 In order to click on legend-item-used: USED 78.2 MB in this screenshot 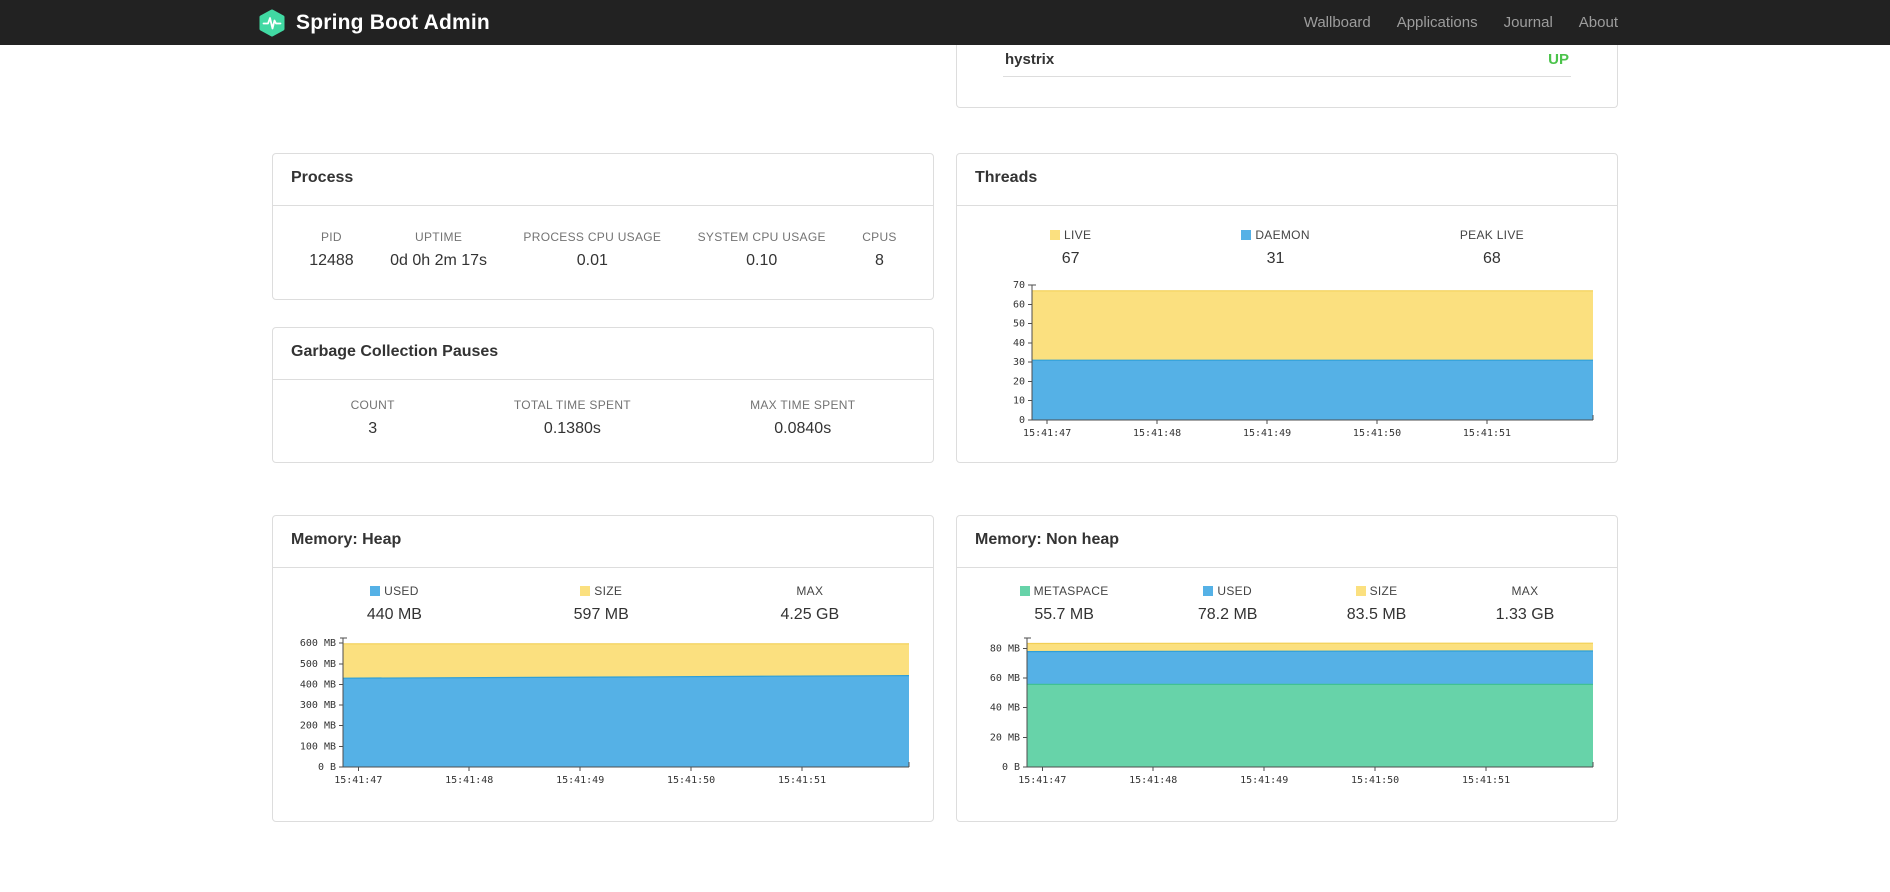, I will do `click(1228, 604)`.